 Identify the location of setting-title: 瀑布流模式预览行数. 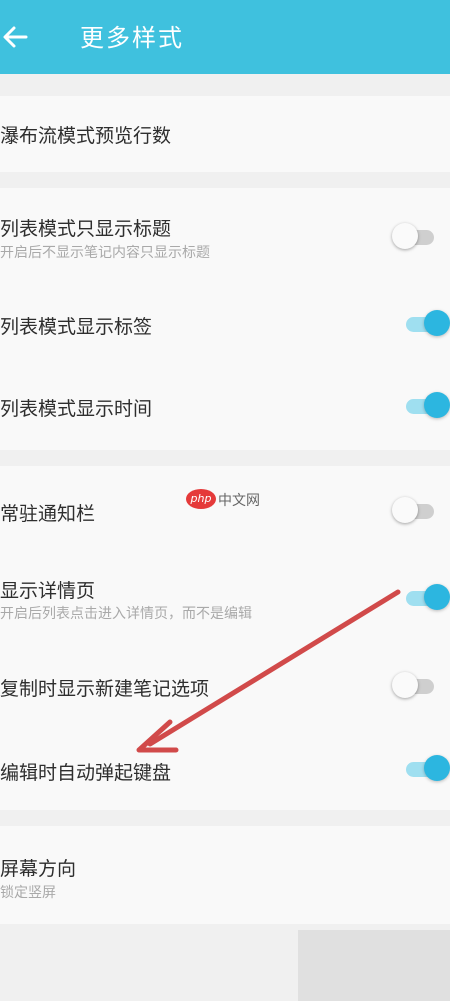
(86, 136).